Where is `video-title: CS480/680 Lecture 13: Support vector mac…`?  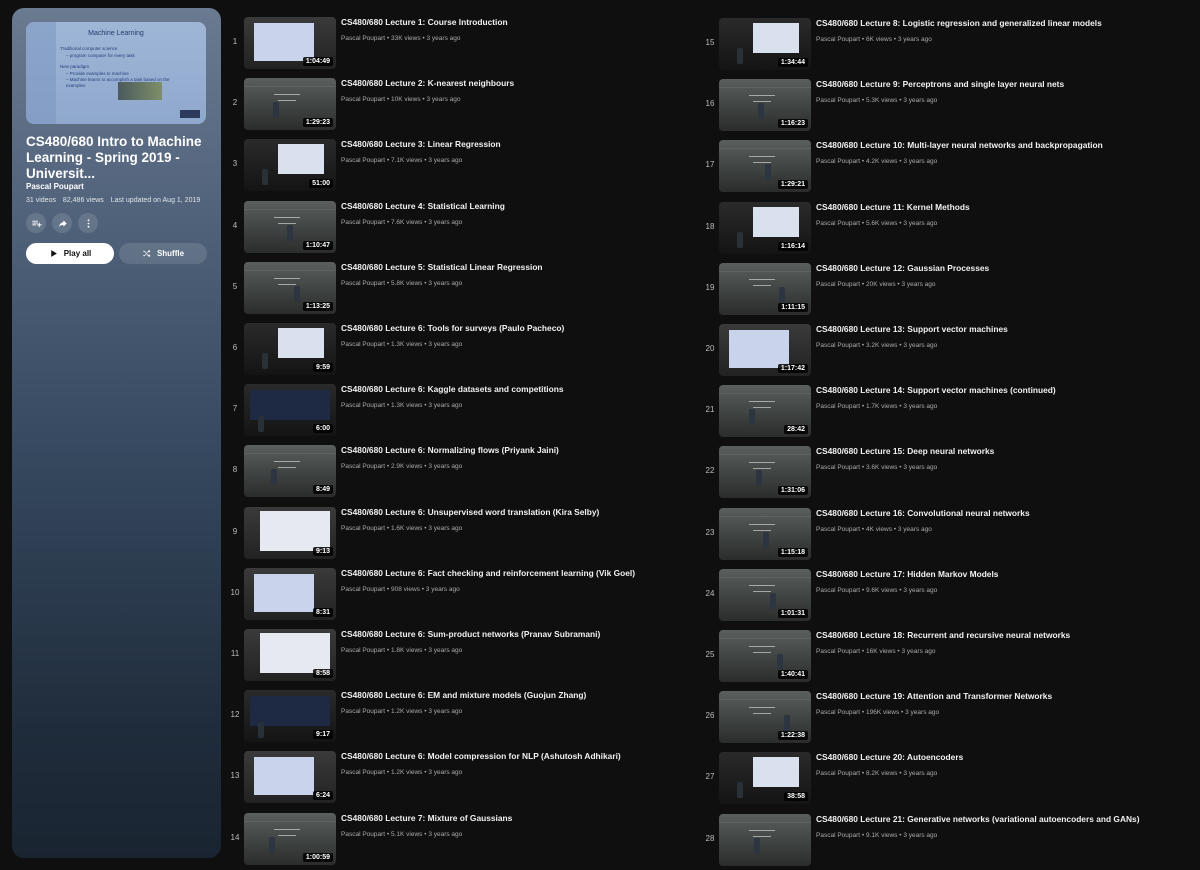
video-title: CS480/680 Lecture 13: Support vector mac… is located at coordinates (996, 329).